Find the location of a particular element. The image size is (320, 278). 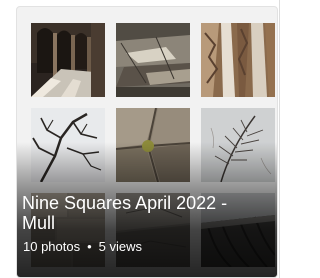

thumbnail-bark is located at coordinates (238, 60).